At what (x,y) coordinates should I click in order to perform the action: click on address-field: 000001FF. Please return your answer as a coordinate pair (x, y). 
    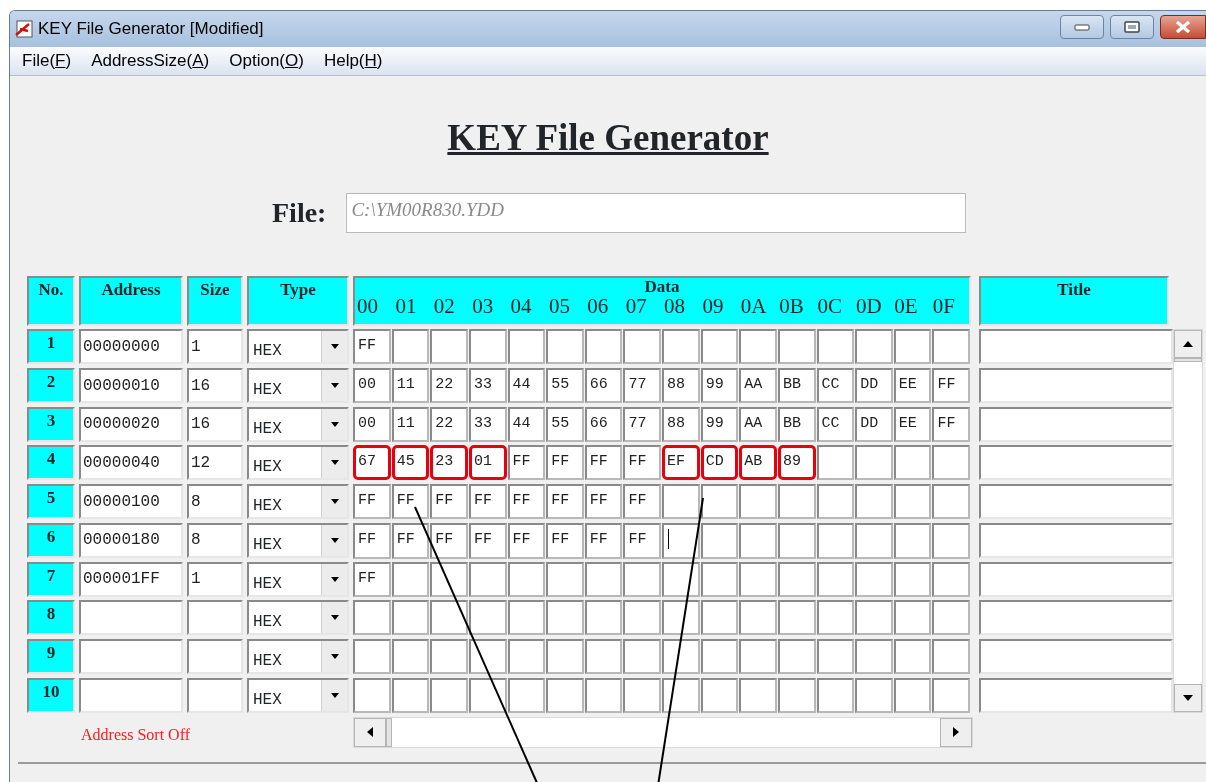
    Looking at the image, I should click on (131, 579).